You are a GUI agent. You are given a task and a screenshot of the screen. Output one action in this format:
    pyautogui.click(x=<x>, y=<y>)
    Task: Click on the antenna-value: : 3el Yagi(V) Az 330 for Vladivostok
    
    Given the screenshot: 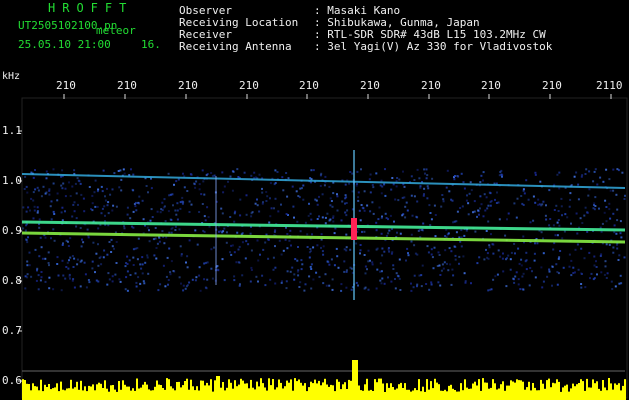 What is the action you would take?
    pyautogui.click(x=433, y=46)
    